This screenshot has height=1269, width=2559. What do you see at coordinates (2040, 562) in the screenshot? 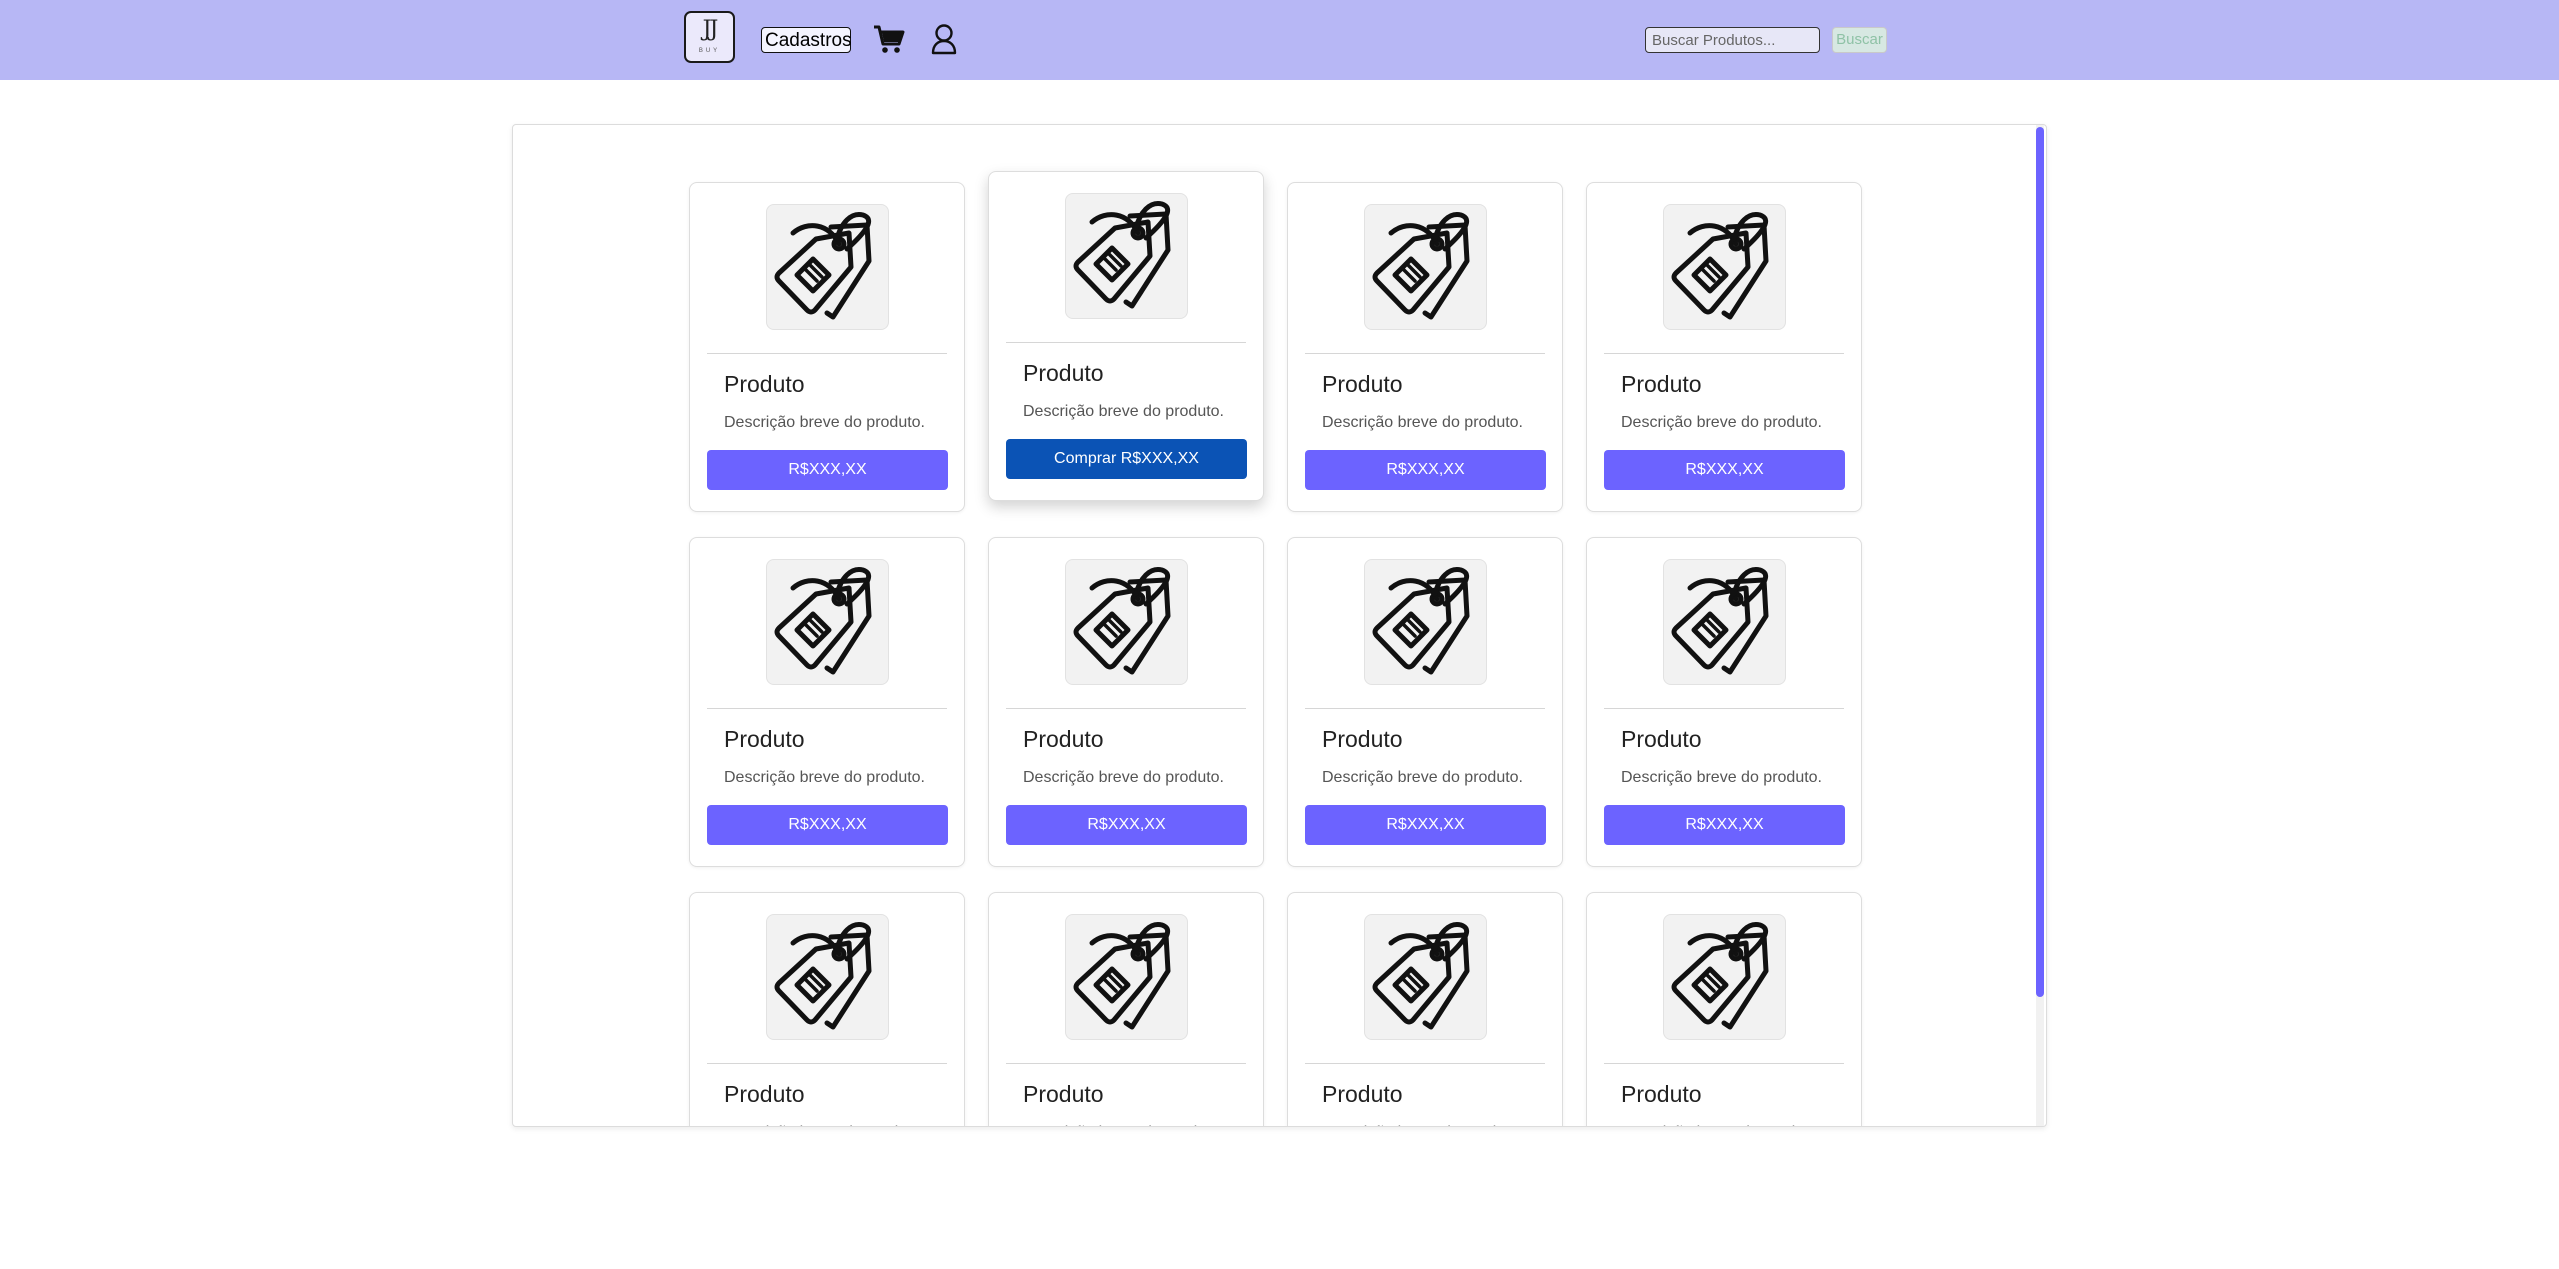
I see `scrollbar-thumb` at bounding box center [2040, 562].